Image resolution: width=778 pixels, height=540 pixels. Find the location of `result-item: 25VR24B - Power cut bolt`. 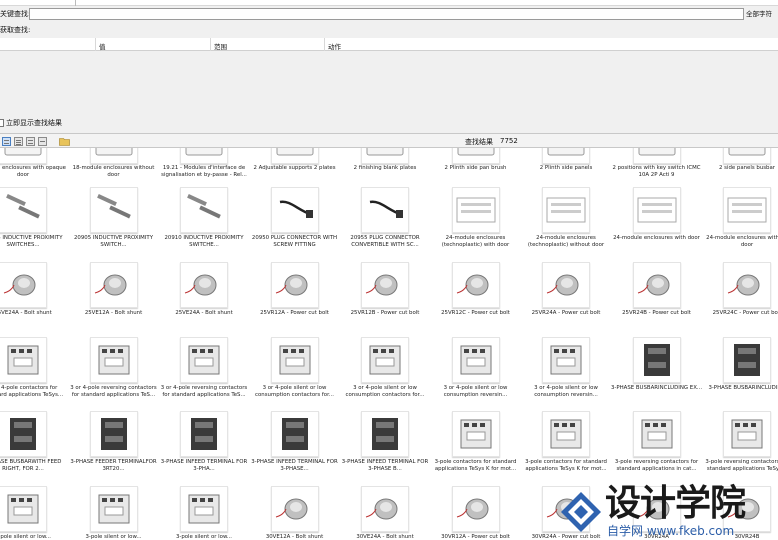

result-item: 25VR24B - Power cut bolt is located at coordinates (657, 297).